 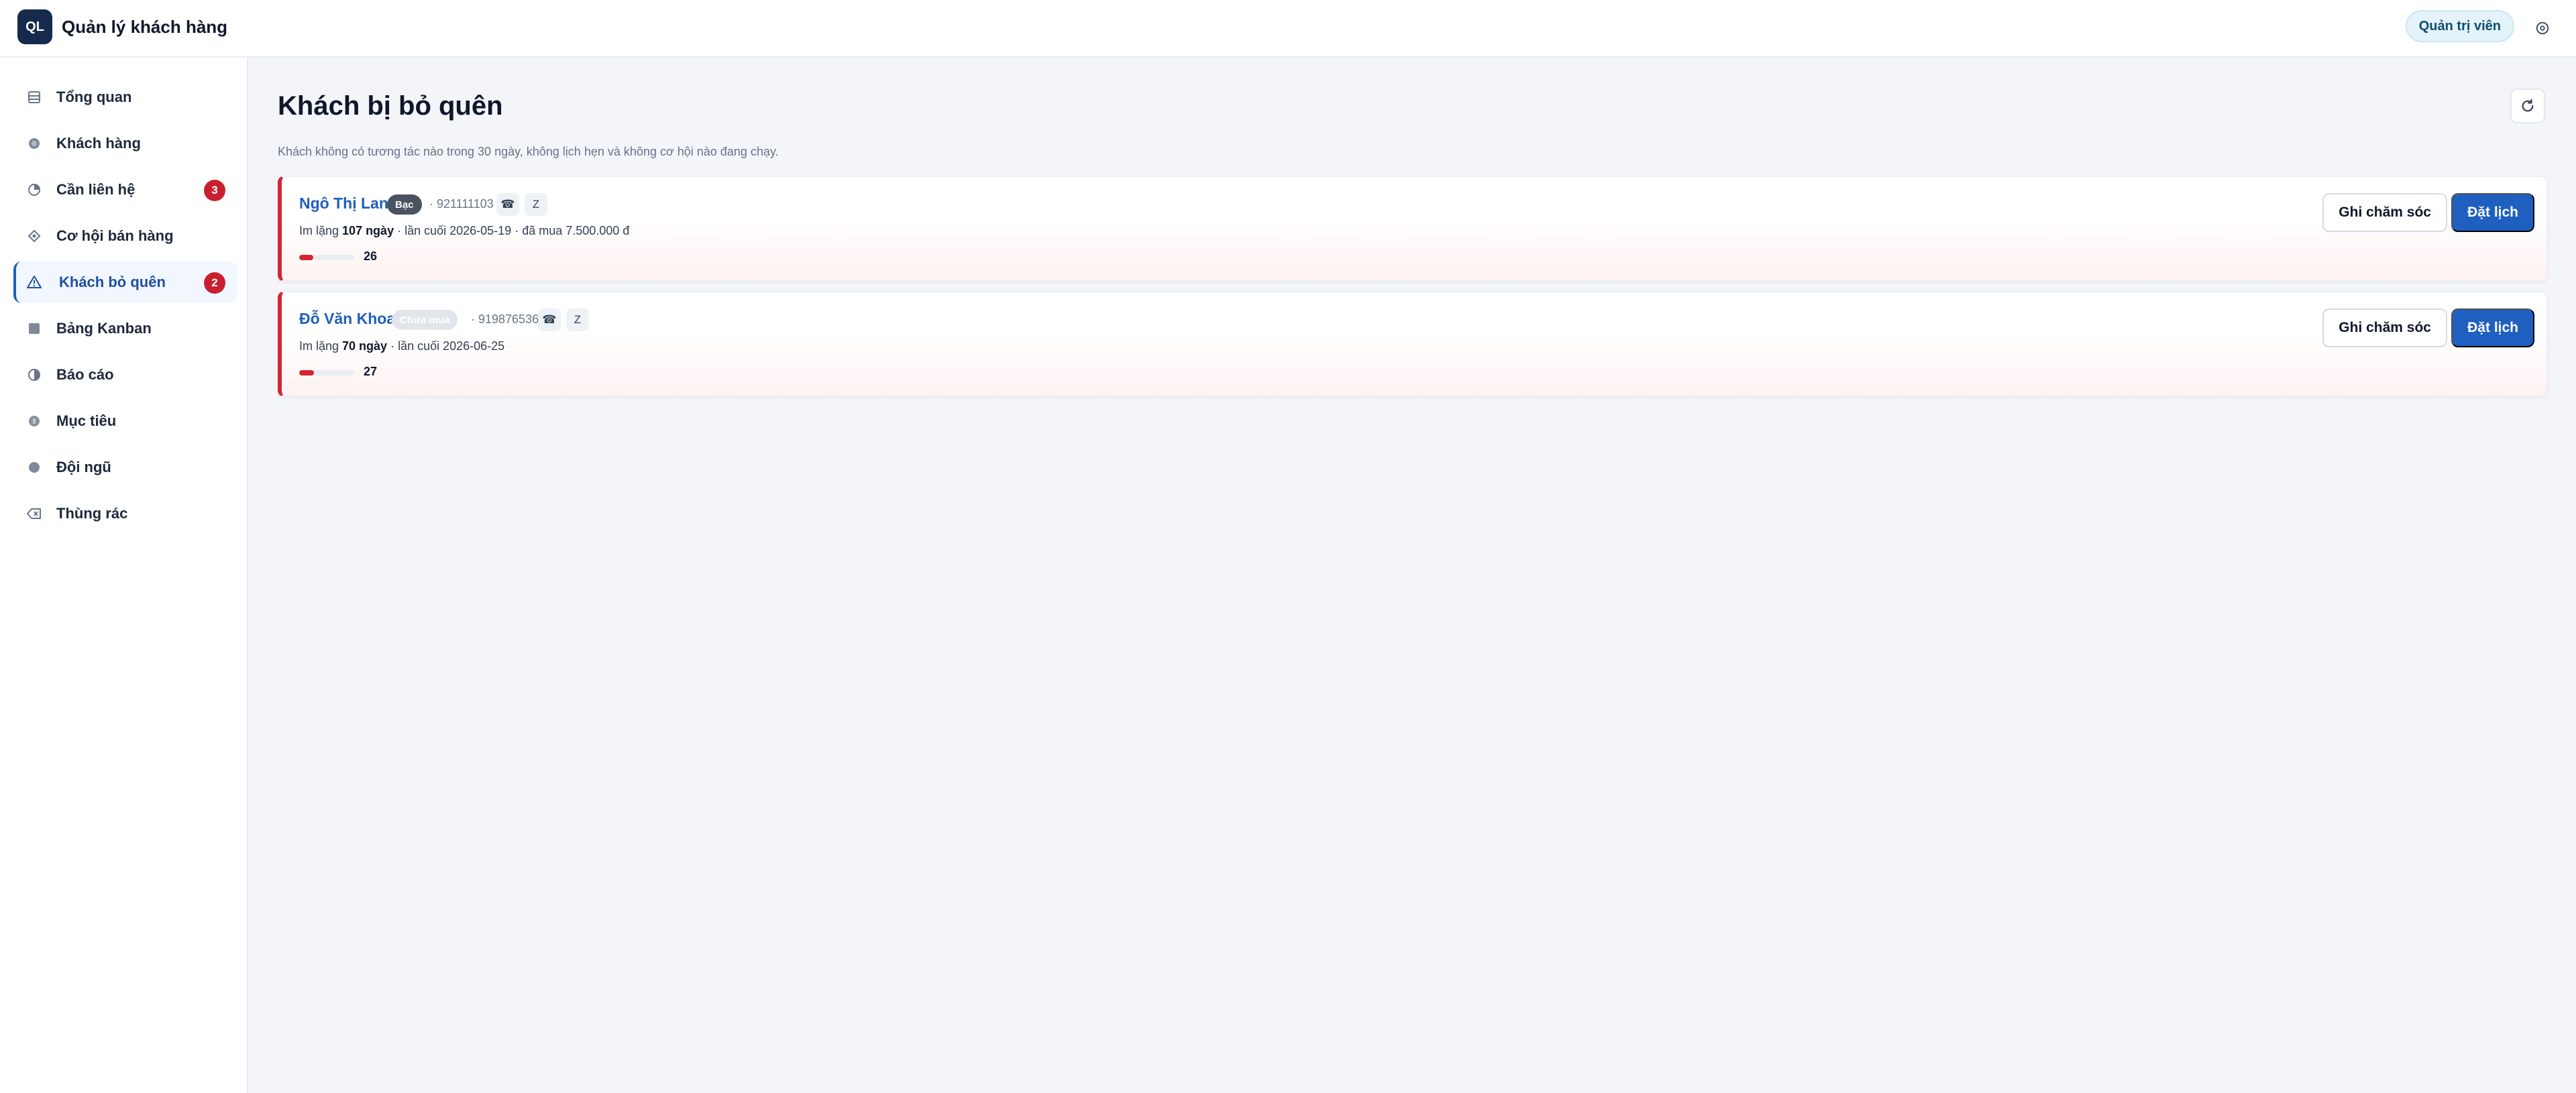 What do you see at coordinates (34, 374) in the screenshot?
I see `chart-icon` at bounding box center [34, 374].